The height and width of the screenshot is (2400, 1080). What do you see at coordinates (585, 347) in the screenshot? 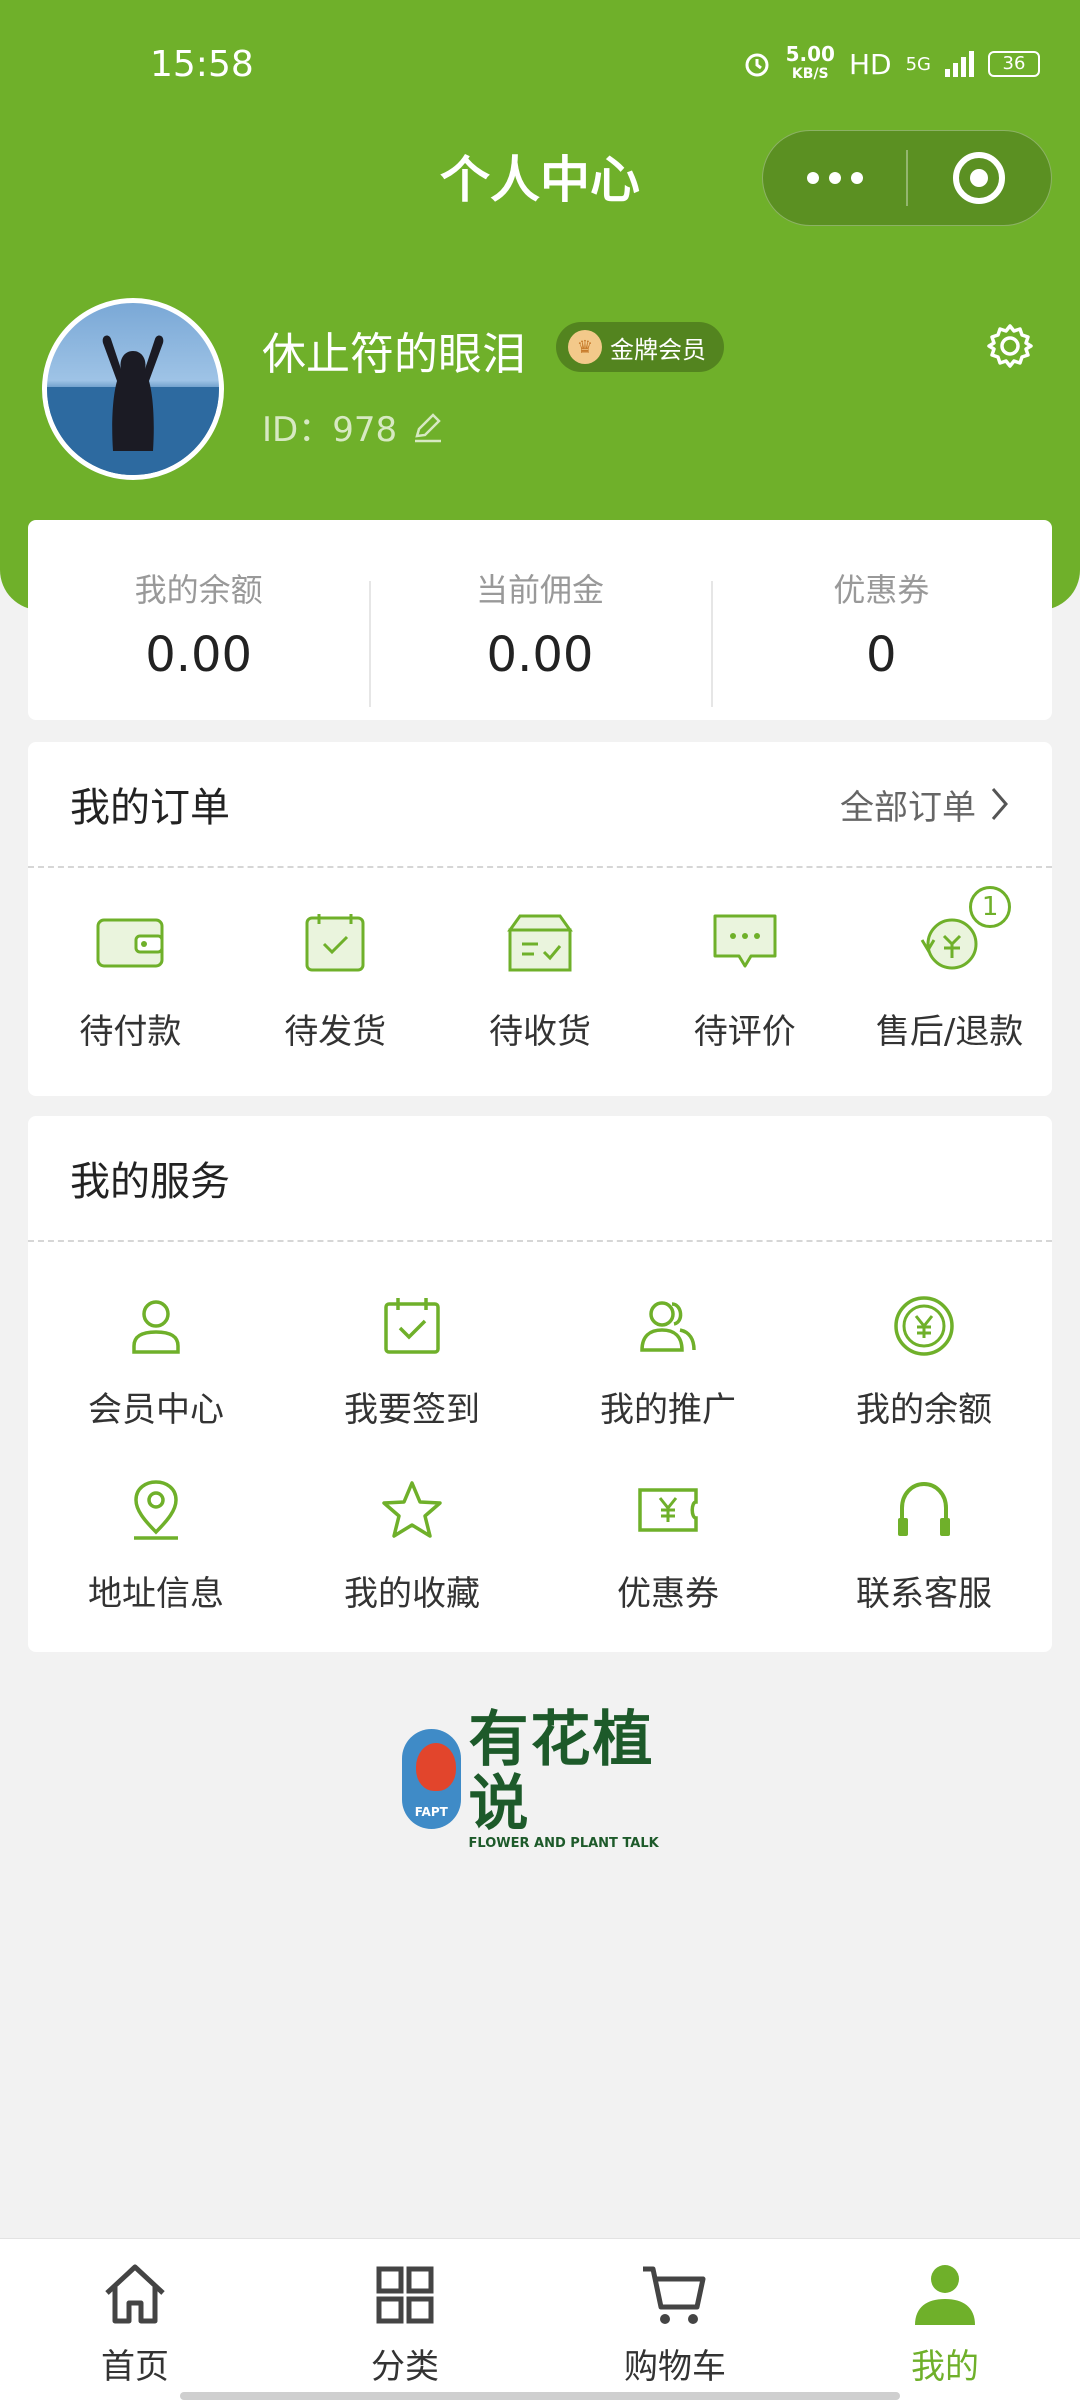
I see `crown-icon: ♛` at bounding box center [585, 347].